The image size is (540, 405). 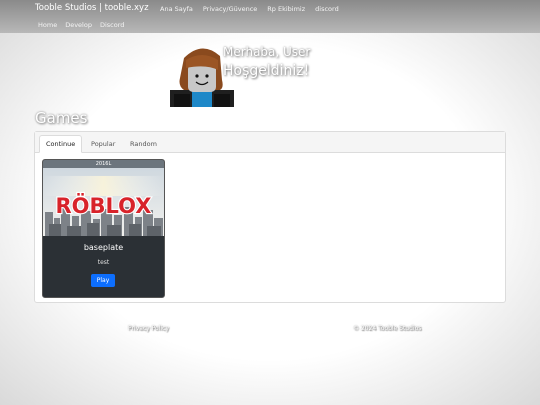 I want to click on game-thumbnail: RÖBLOX, so click(x=103, y=202).